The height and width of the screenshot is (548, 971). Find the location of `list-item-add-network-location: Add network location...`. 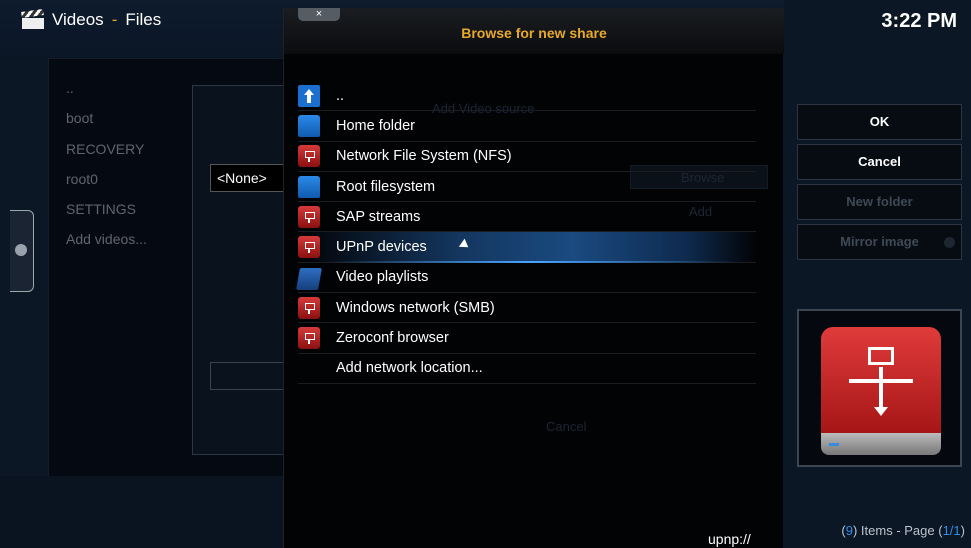

list-item-add-network-location: Add network location... is located at coordinates (527, 369).